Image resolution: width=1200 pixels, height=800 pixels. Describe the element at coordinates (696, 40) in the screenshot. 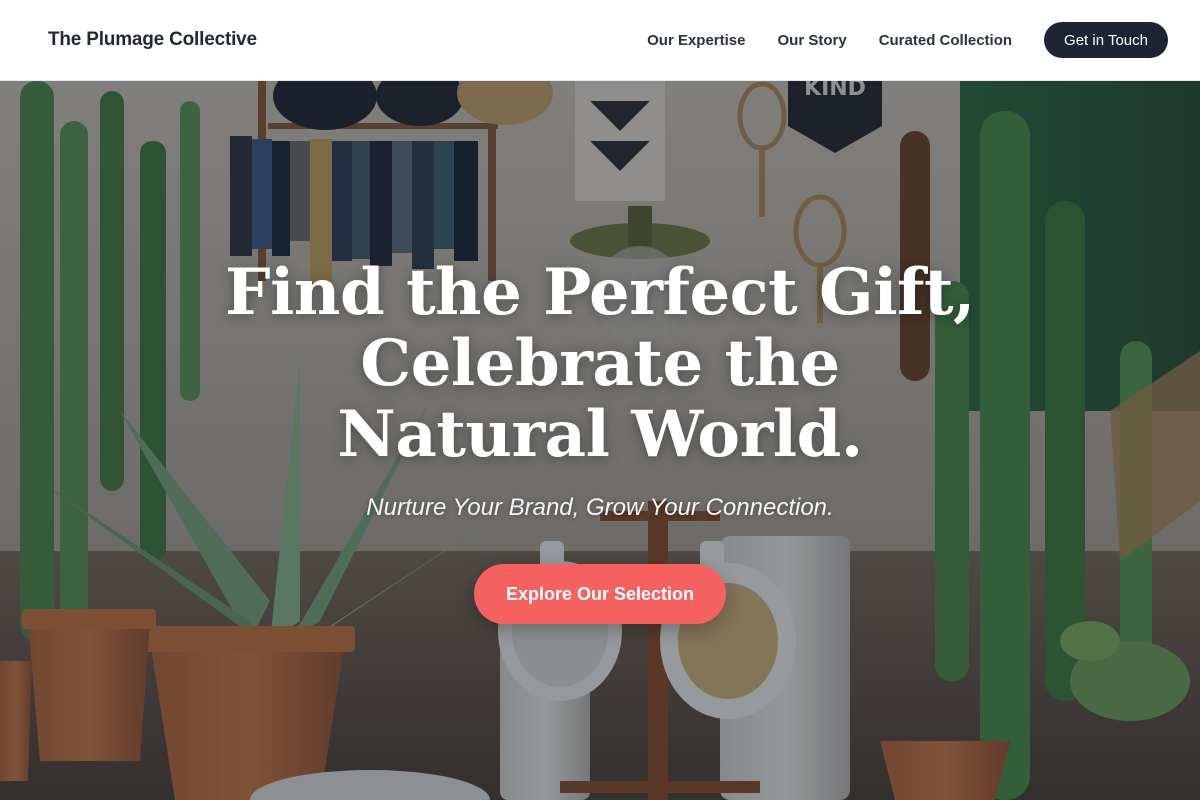

I see `nav-link-our-expertise: Our Expertise` at that location.